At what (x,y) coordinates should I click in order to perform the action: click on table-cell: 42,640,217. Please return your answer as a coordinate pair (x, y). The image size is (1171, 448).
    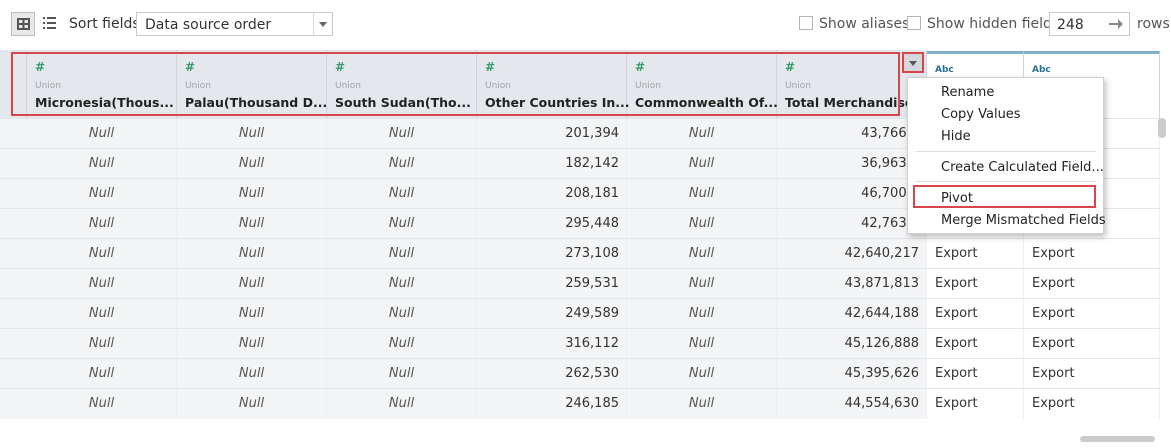
    Looking at the image, I should click on (852, 254).